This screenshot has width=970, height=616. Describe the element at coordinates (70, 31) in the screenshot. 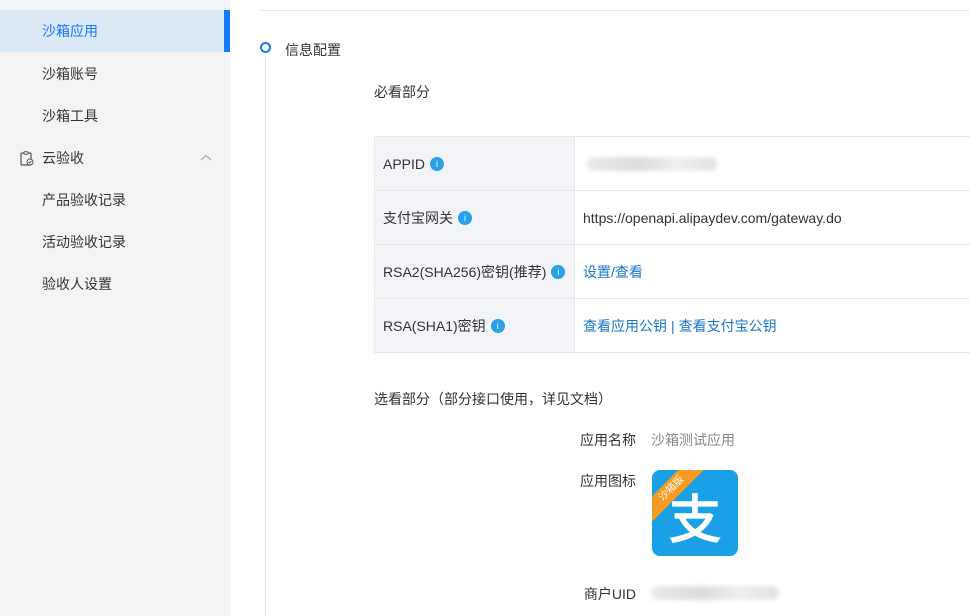

I see `sidebar-item-label: 沙箱应用` at that location.